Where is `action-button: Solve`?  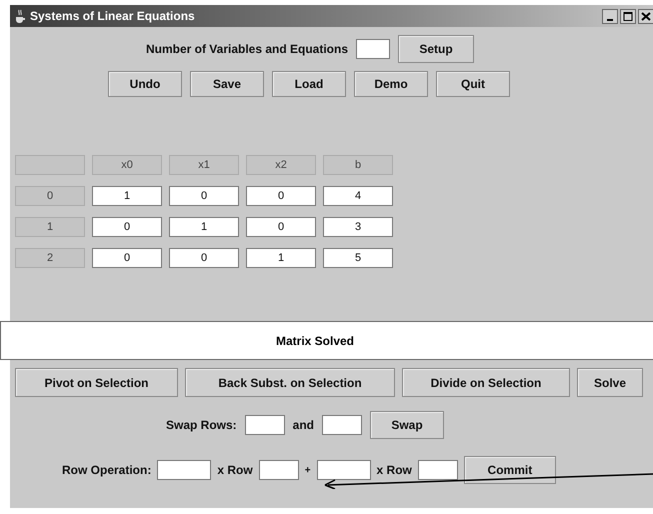 action-button: Solve is located at coordinates (610, 382).